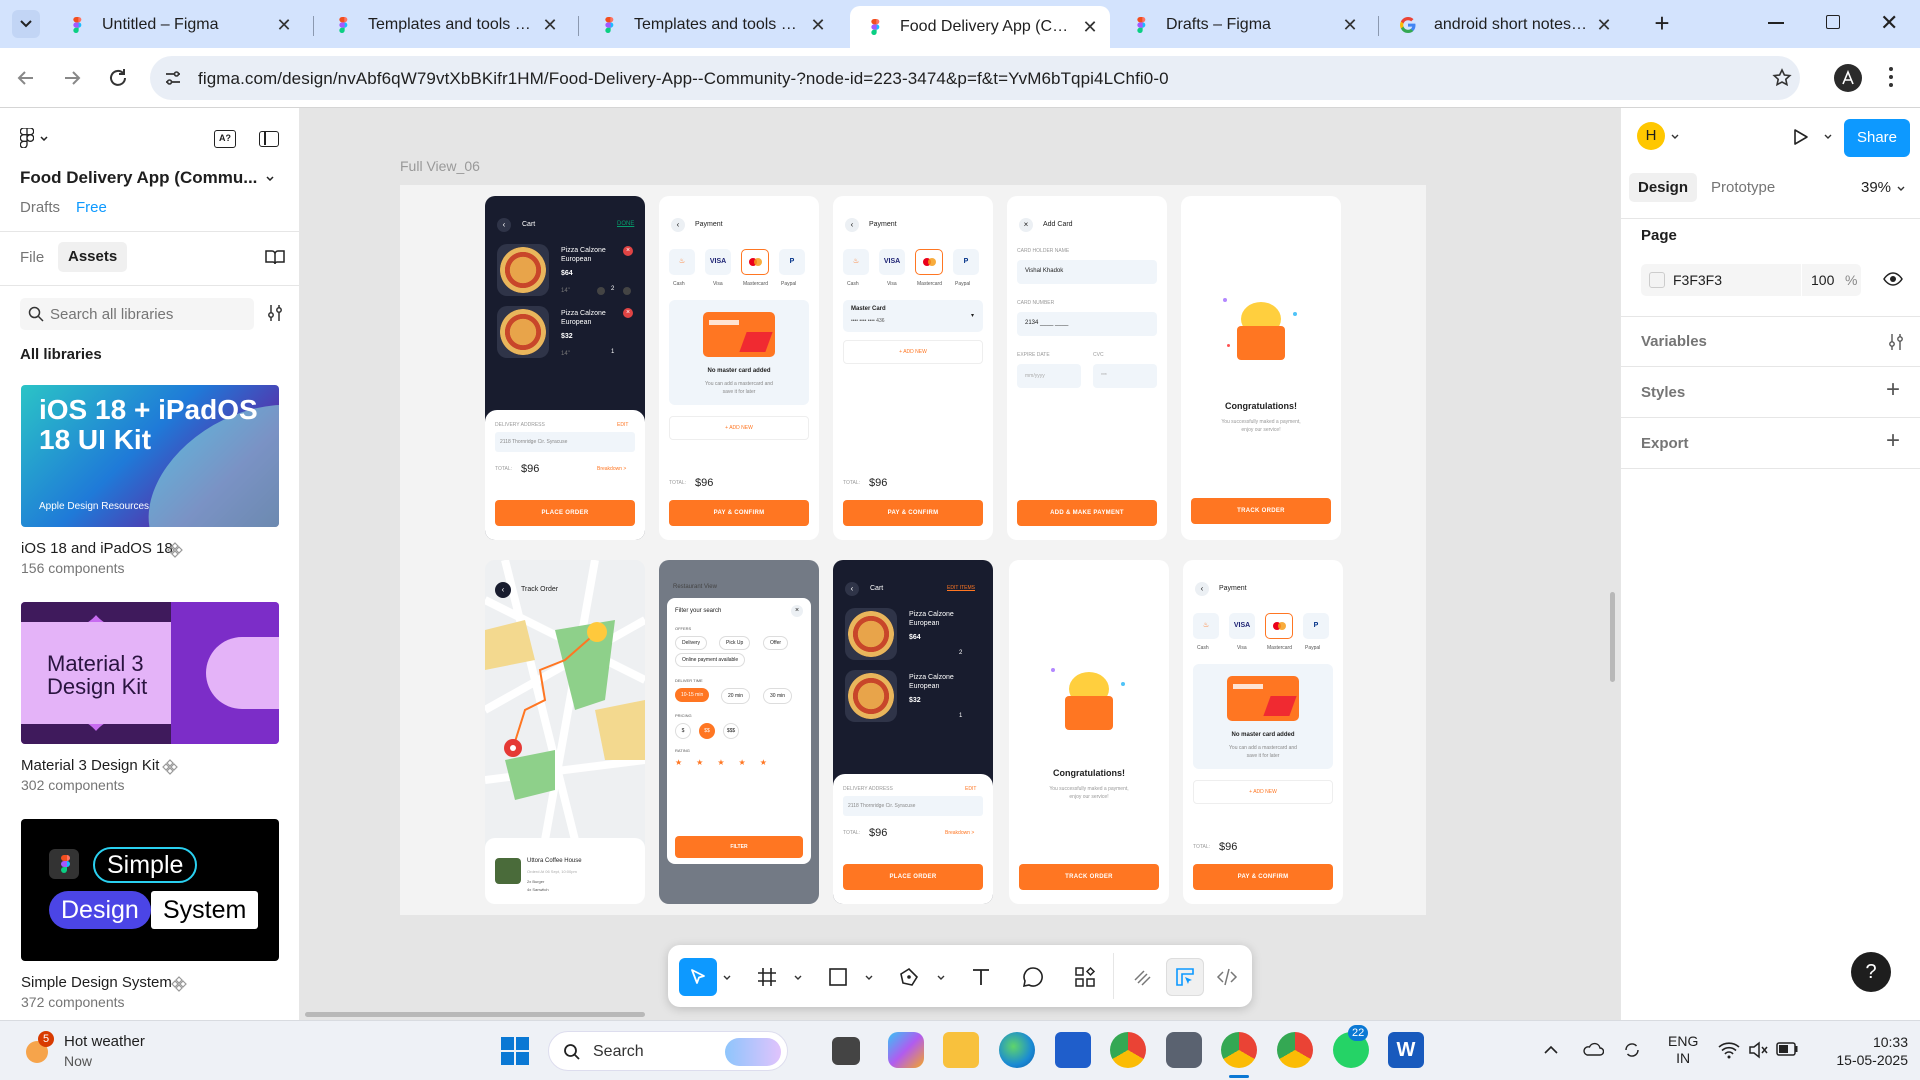 The height and width of the screenshot is (1080, 1920). Describe the element at coordinates (102, 1051) in the screenshot. I see `weather-widget: 5 Hot weather Now` at that location.